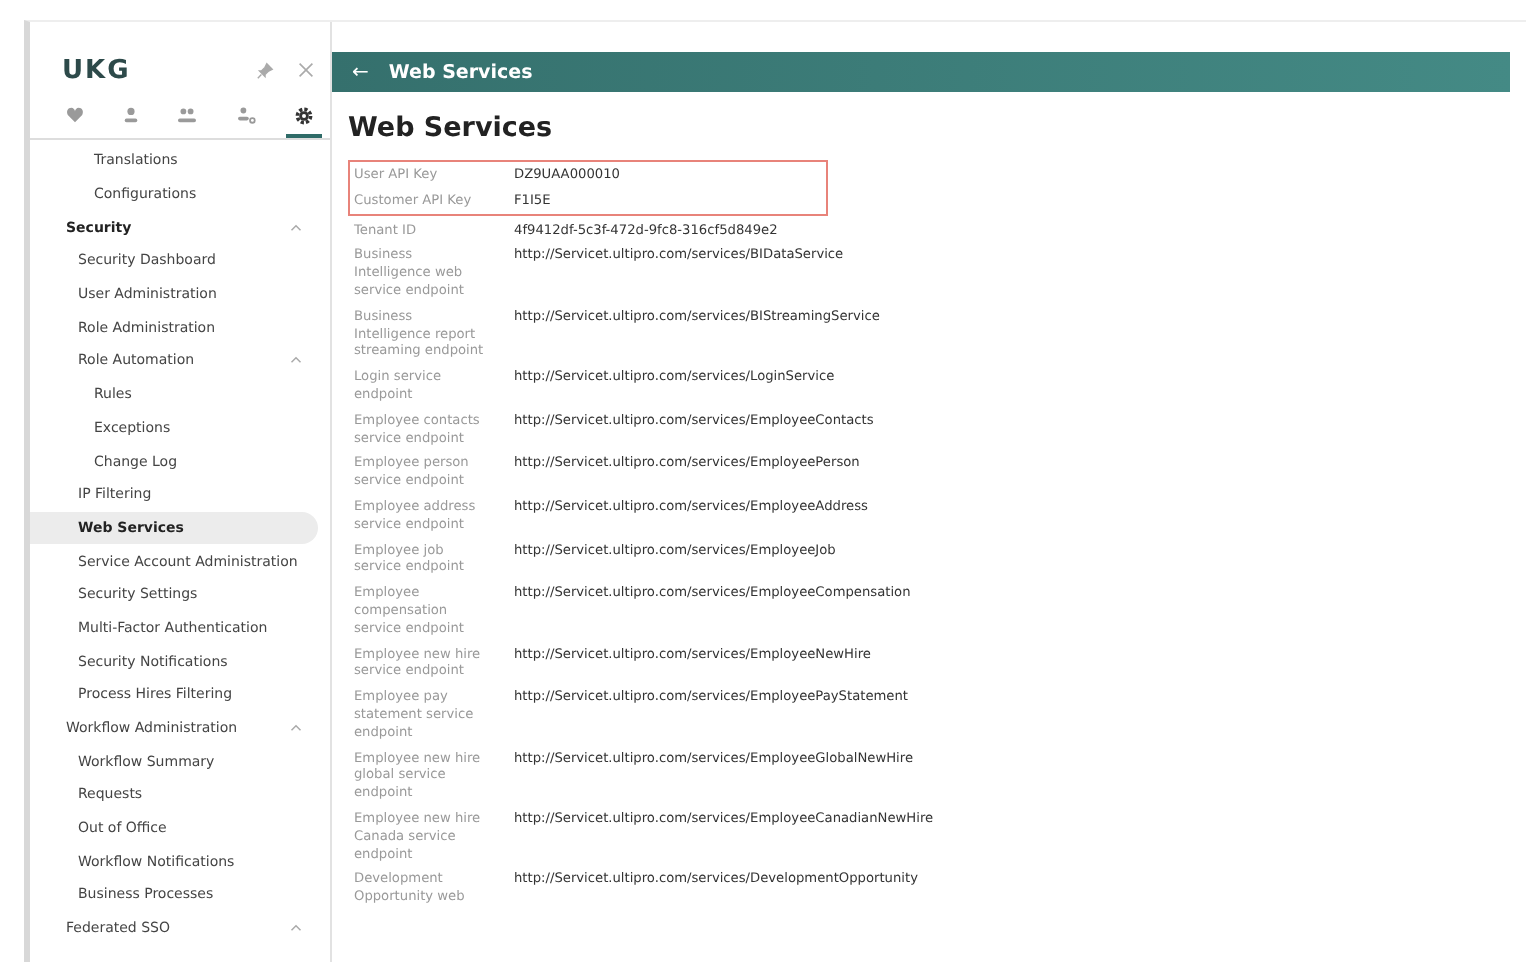 The height and width of the screenshot is (976, 1528). What do you see at coordinates (460, 72) in the screenshot?
I see `header-title: Web Services` at bounding box center [460, 72].